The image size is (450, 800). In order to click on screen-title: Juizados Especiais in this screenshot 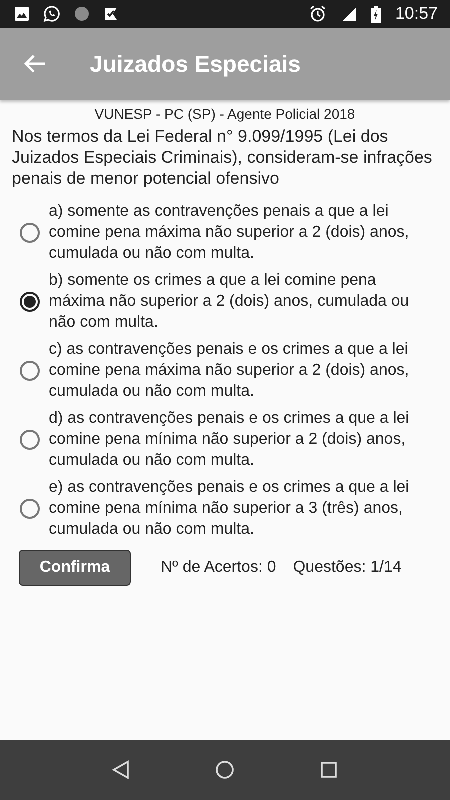, I will do `click(195, 64)`.